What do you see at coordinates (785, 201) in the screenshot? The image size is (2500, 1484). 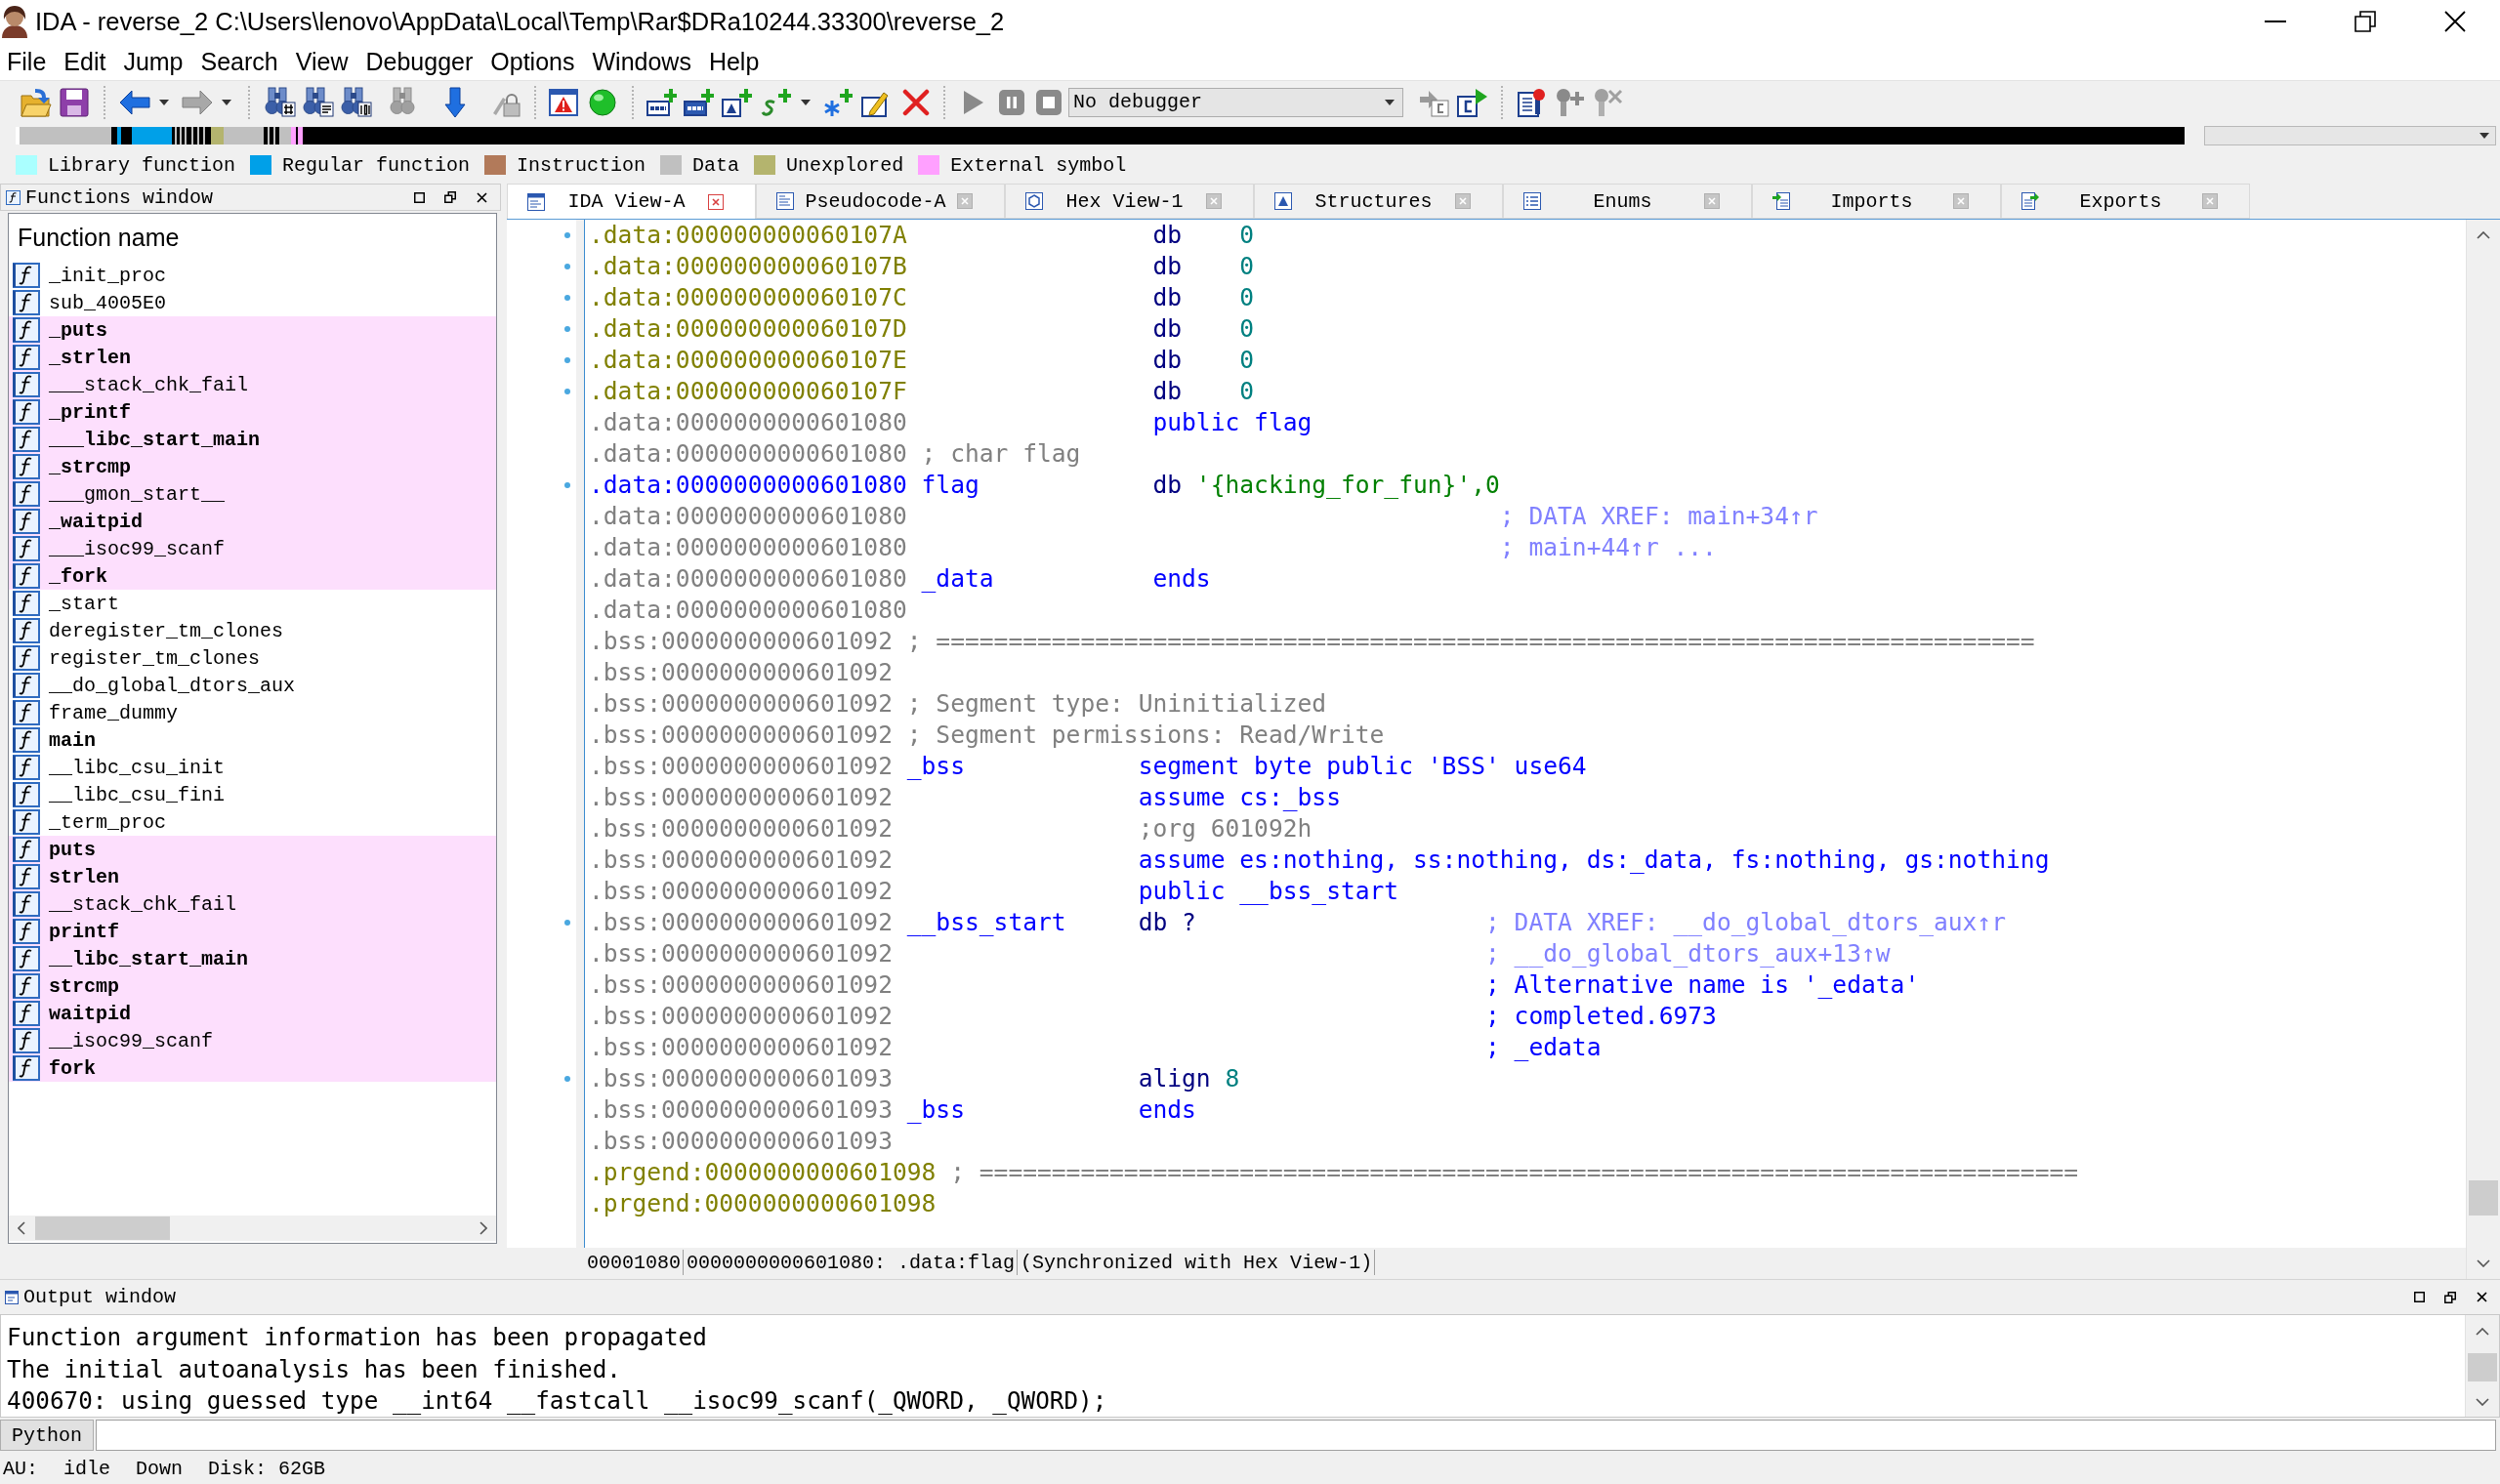 I see `document-icon` at bounding box center [785, 201].